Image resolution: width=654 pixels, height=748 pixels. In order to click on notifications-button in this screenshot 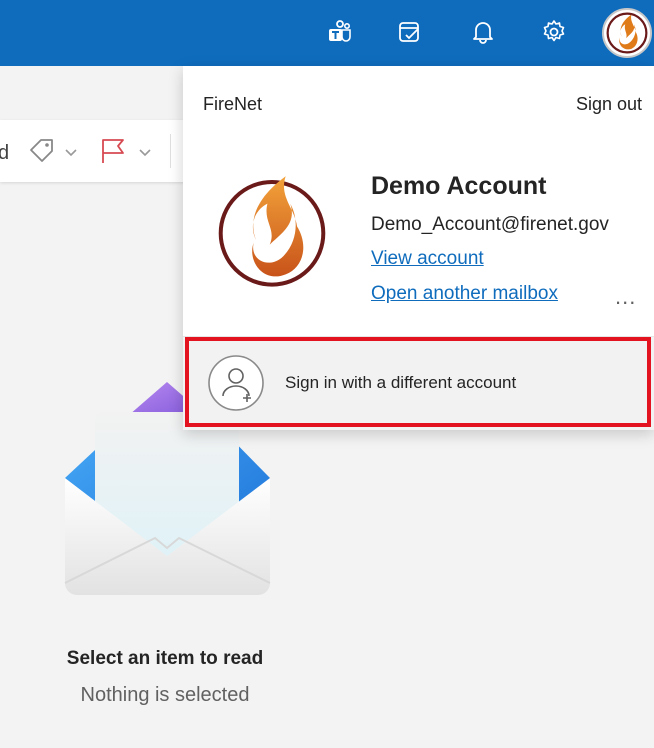, I will do `click(483, 32)`.